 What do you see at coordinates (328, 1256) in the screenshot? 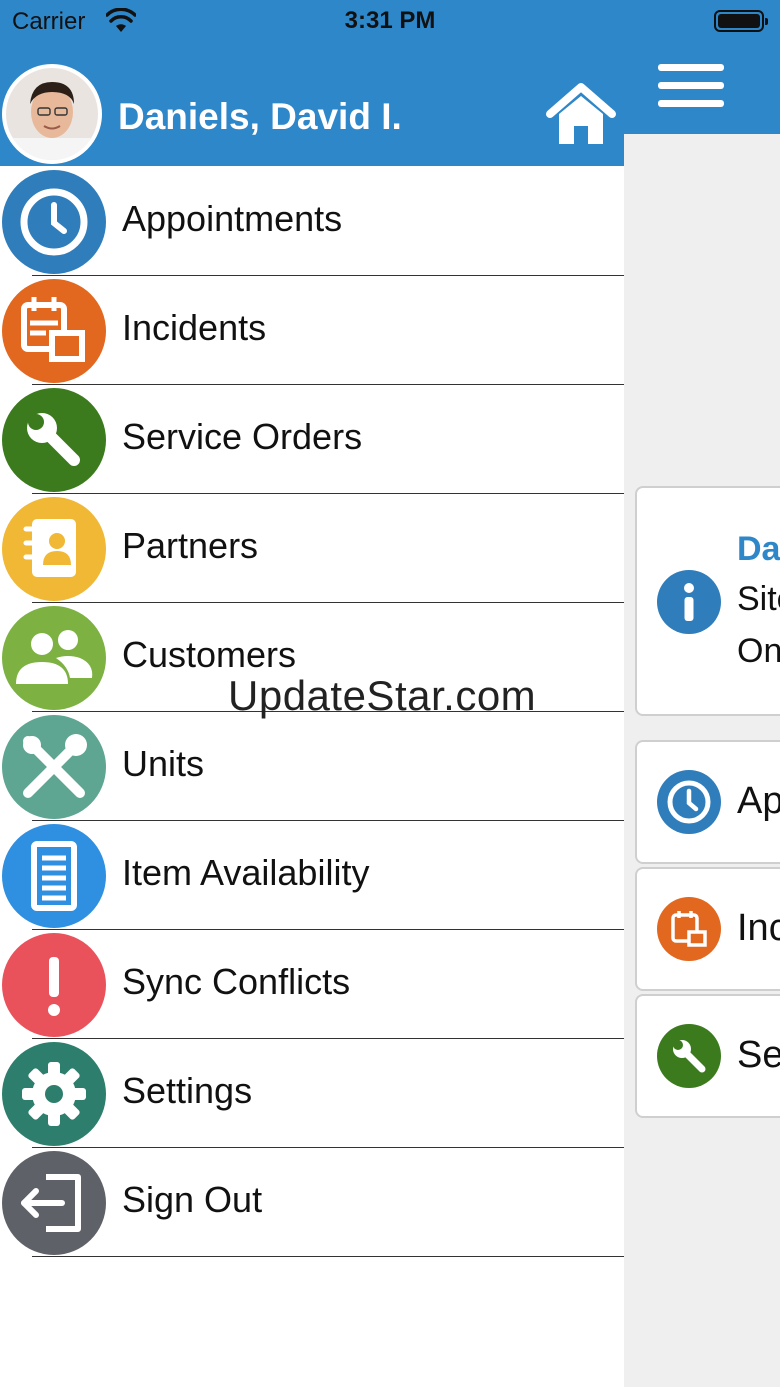
I see `divider` at bounding box center [328, 1256].